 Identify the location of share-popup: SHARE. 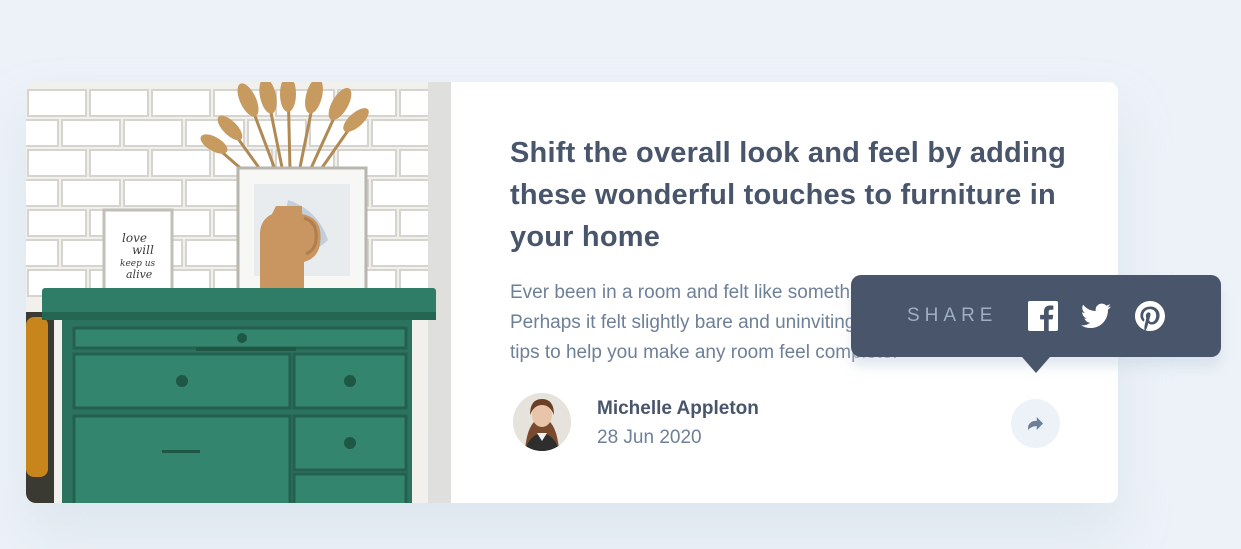
(1036, 324).